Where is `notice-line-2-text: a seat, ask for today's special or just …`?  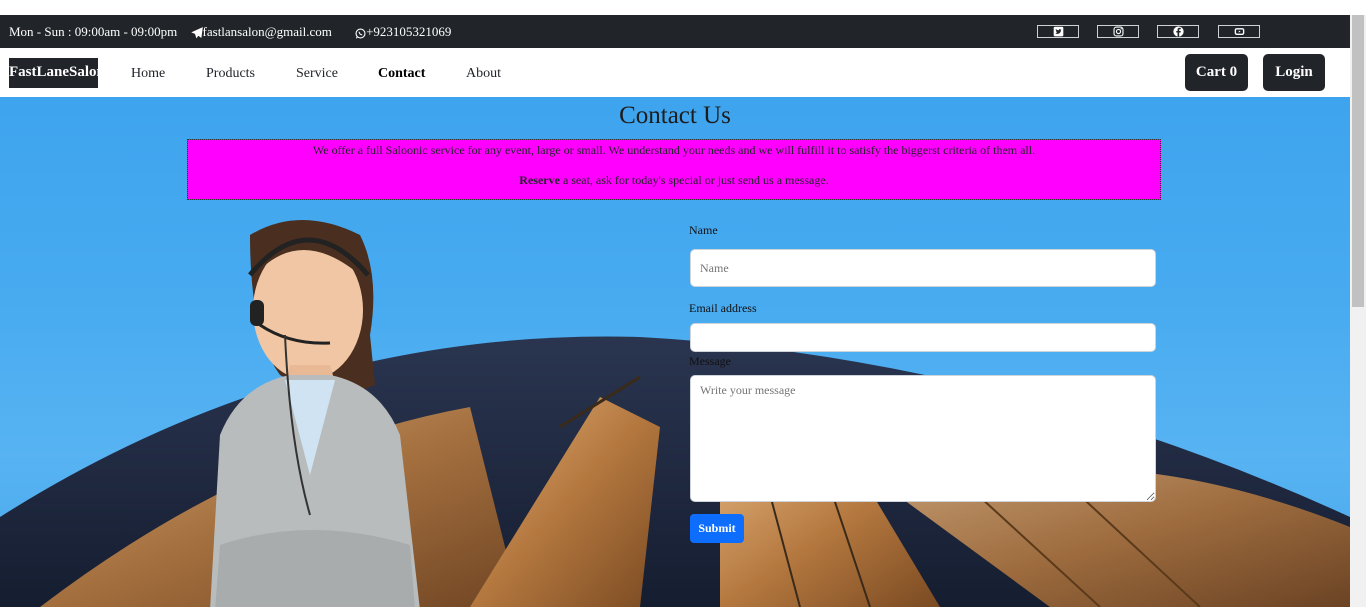 notice-line-2-text: a seat, ask for today's special or just … is located at coordinates (694, 180).